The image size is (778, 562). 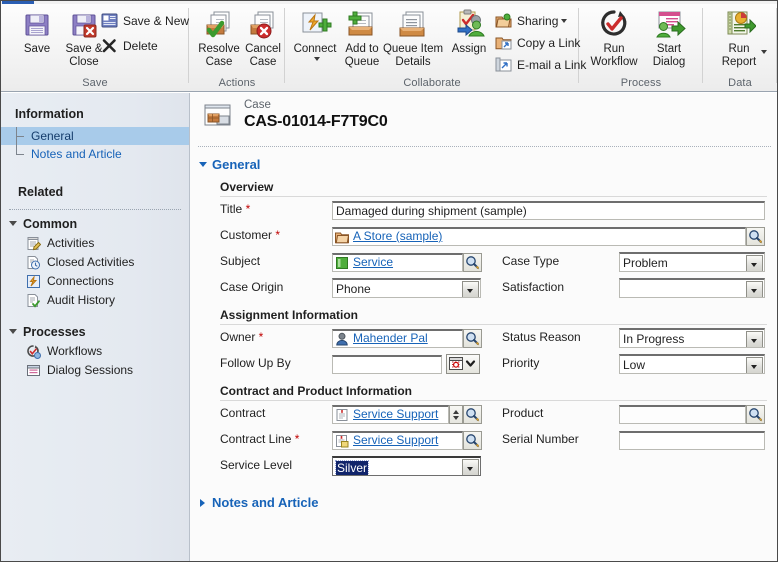 What do you see at coordinates (463, 364) in the screenshot?
I see `follow-up-by-date-picker-button` at bounding box center [463, 364].